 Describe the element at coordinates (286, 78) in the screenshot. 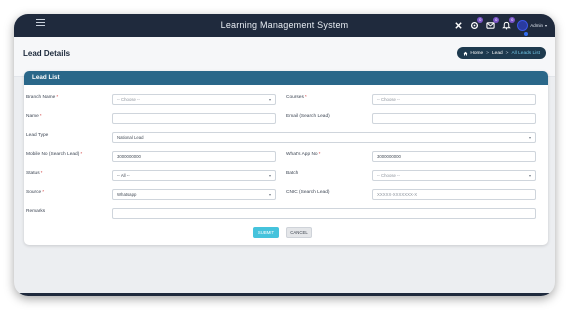

I see `card-title: Lead List` at that location.